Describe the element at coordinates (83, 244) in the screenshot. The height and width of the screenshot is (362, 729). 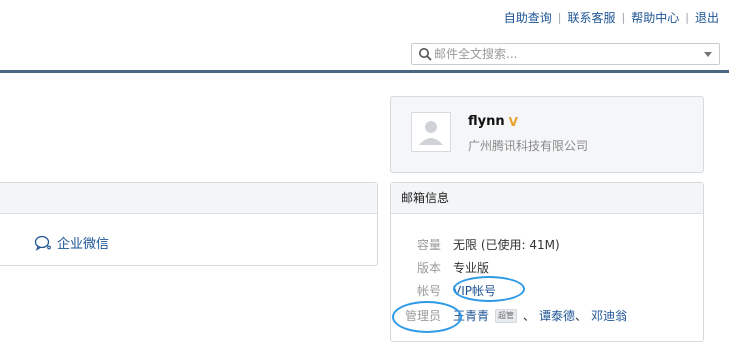
I see `wecom-label: 企业微信` at that location.